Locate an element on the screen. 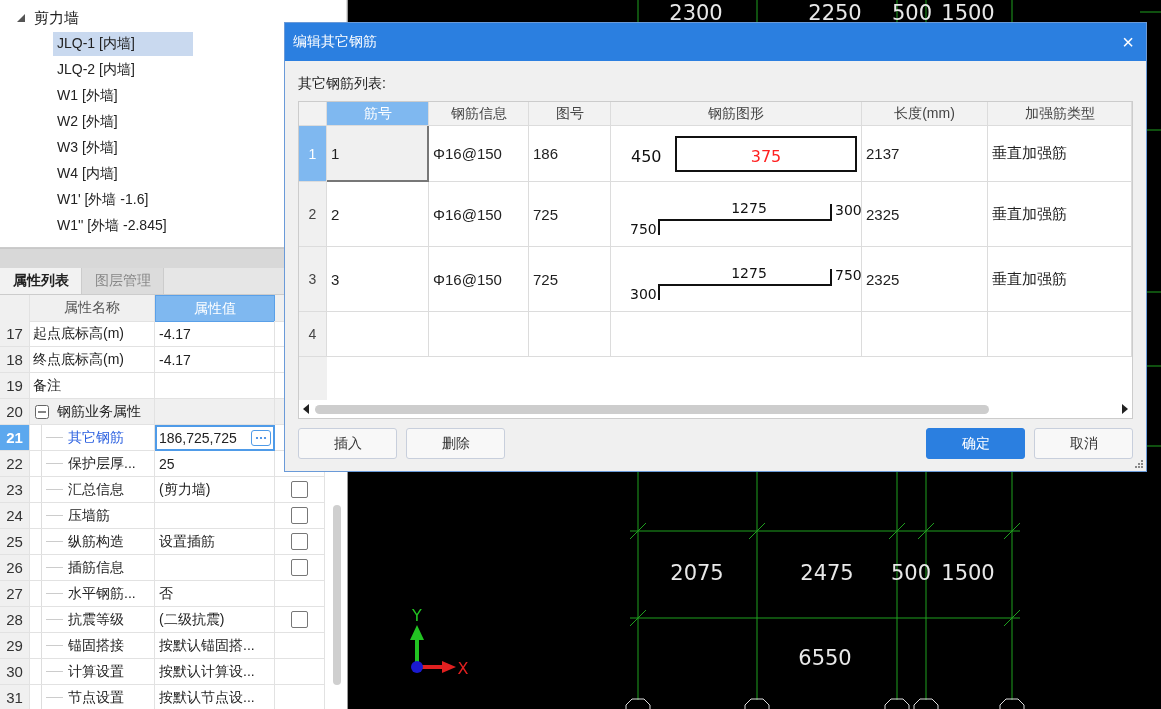 Image resolution: width=1161 pixels, height=709 pixels. dialog-button: 插入 is located at coordinates (347, 443).